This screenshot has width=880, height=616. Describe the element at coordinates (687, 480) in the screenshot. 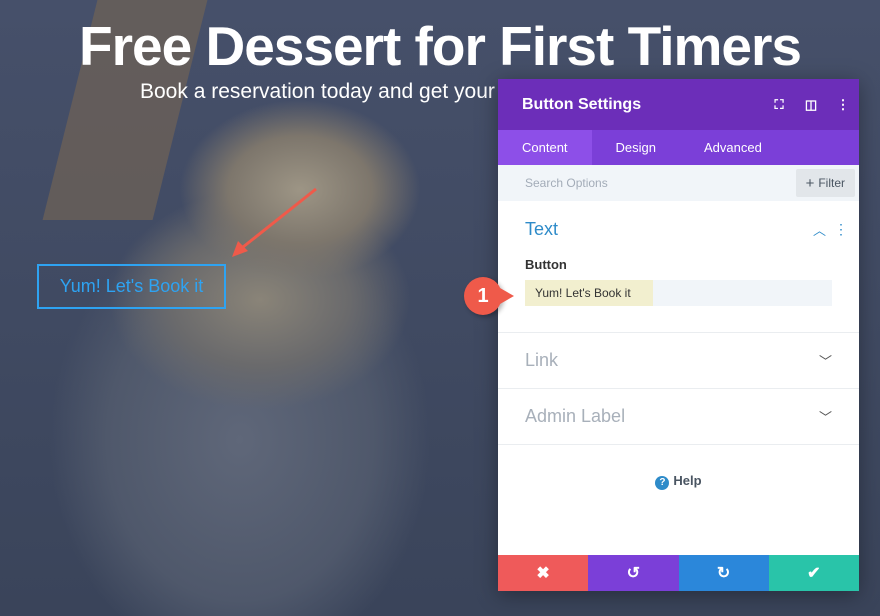

I see `help-label: Help` at that location.